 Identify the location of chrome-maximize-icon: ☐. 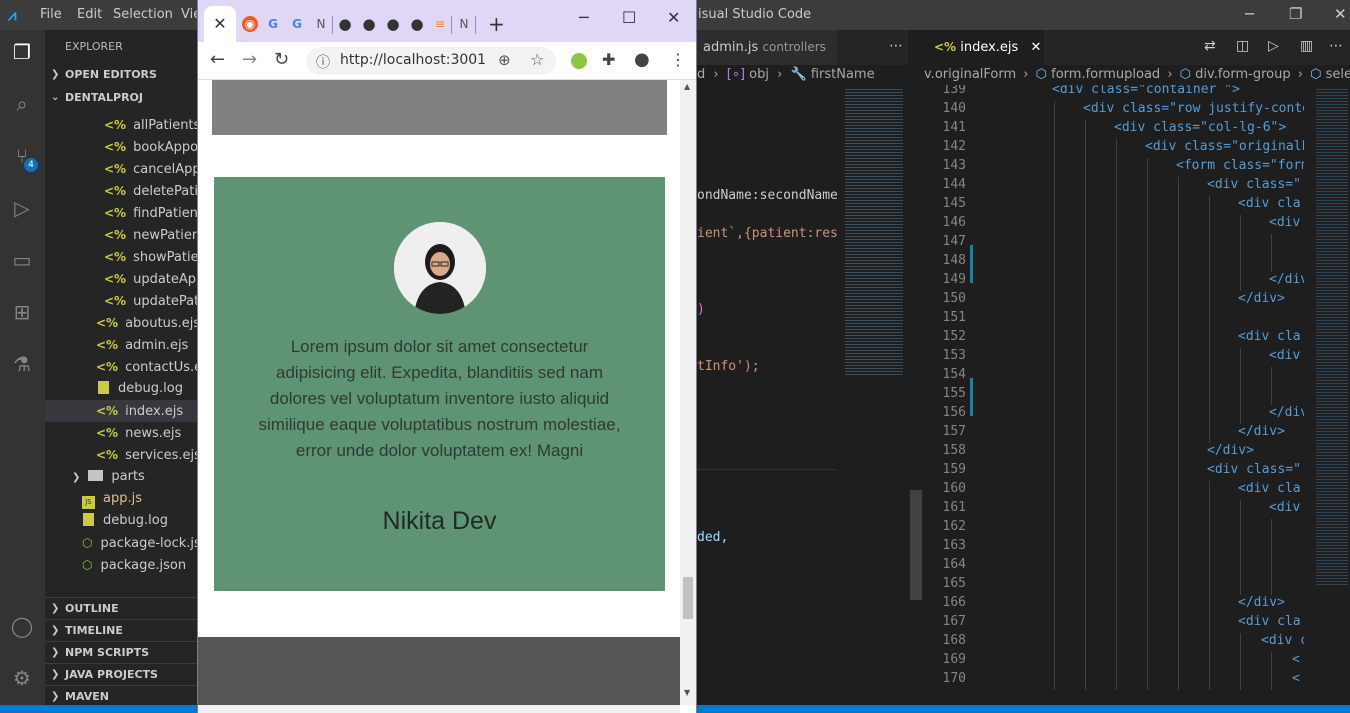
(629, 17).